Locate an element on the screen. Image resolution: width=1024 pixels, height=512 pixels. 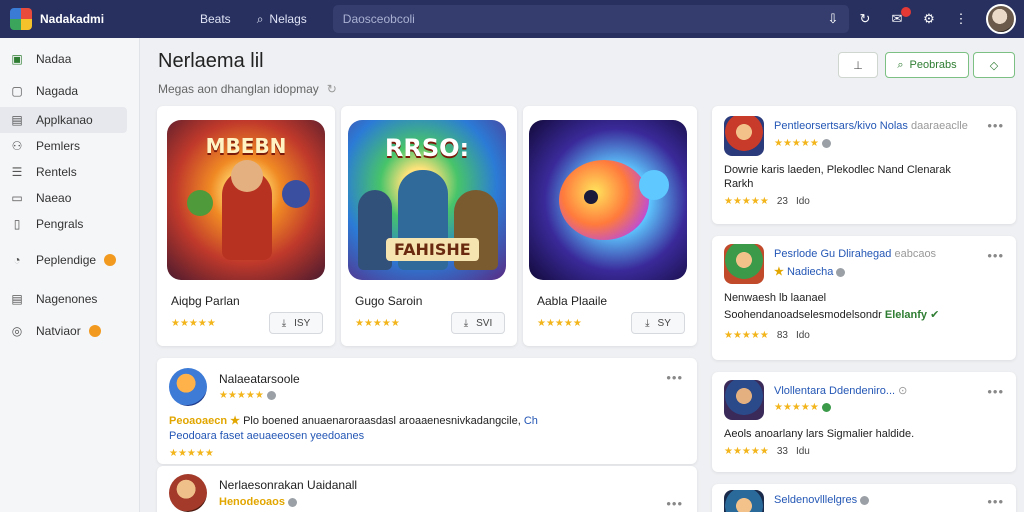
review-tag: Peoaoaecn is located at coordinates (198, 421).